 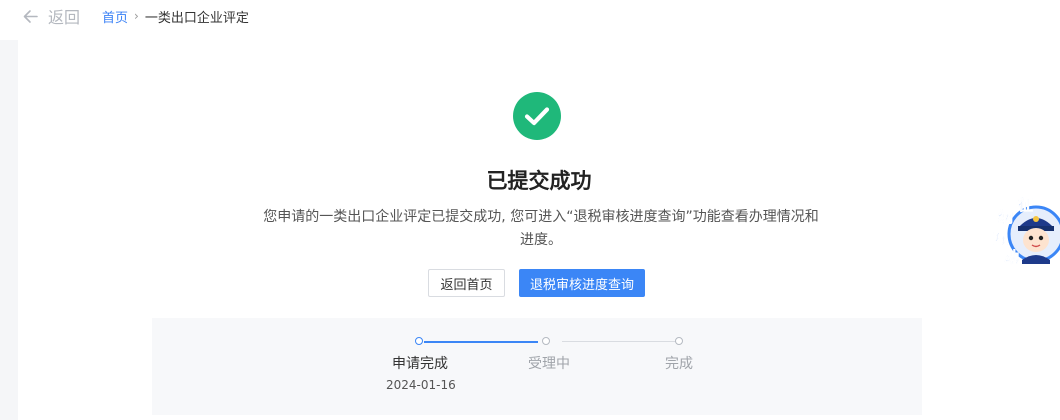 What do you see at coordinates (530, 20) in the screenshot?
I see `top-bar: 返回 首页 › 一类出口企业评定` at bounding box center [530, 20].